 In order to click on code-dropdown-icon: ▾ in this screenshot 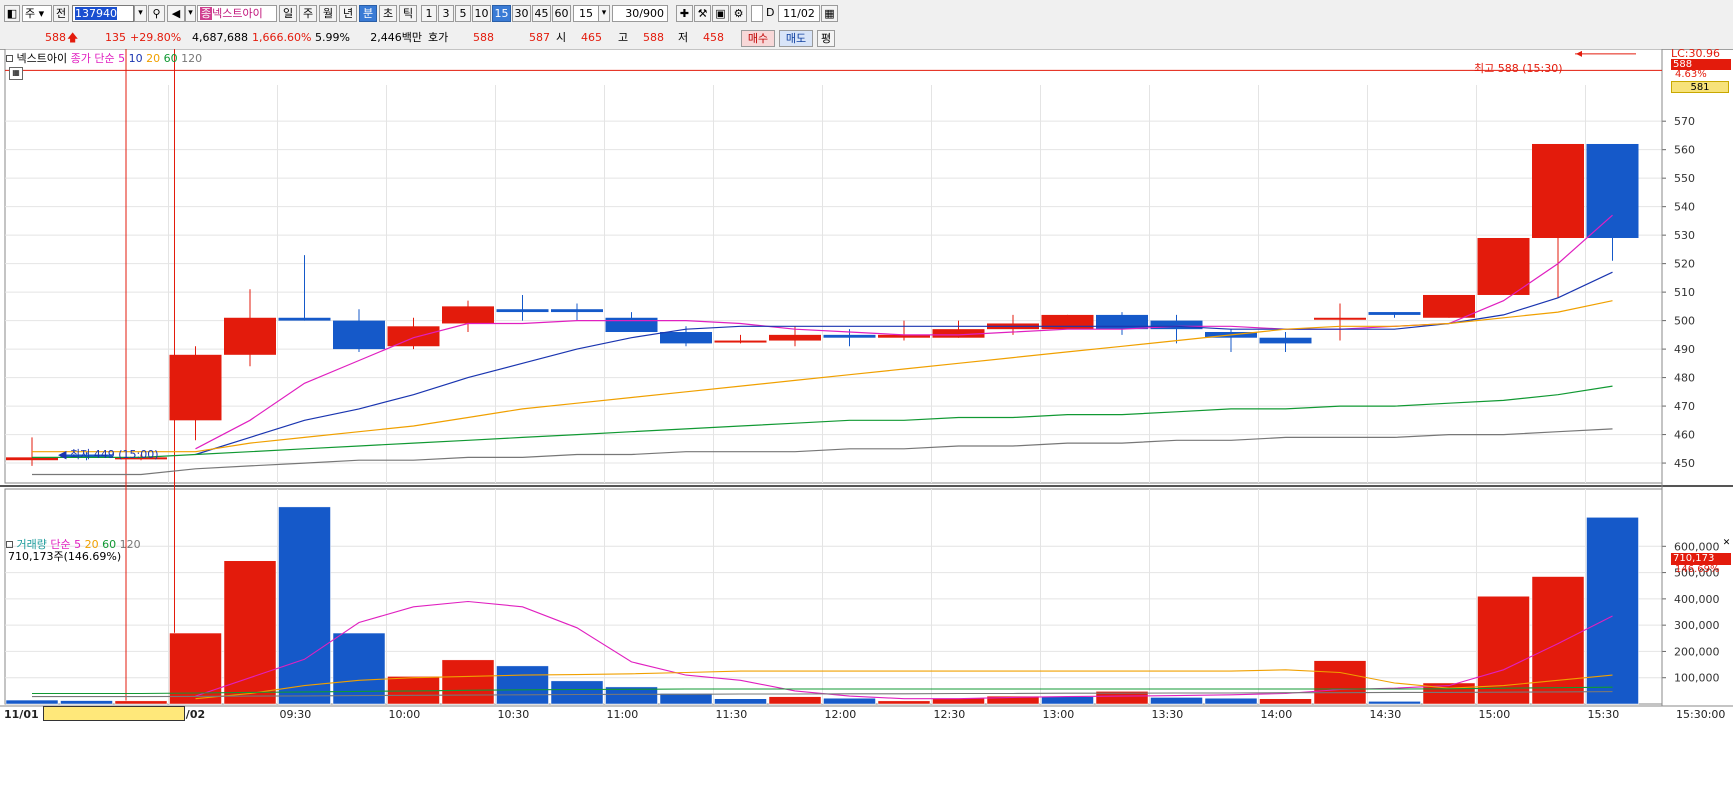, I will do `click(140, 13)`.